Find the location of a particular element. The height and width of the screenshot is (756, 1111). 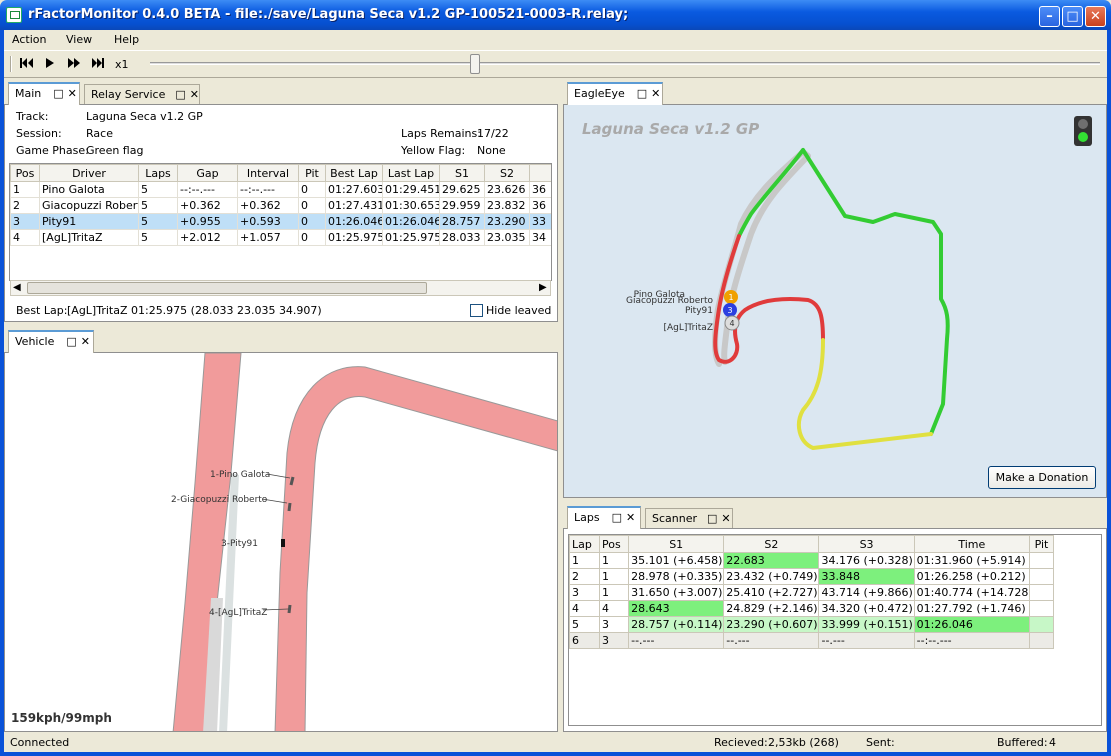

tab-relay-service: Relay Service □ ✕ is located at coordinates (142, 94).